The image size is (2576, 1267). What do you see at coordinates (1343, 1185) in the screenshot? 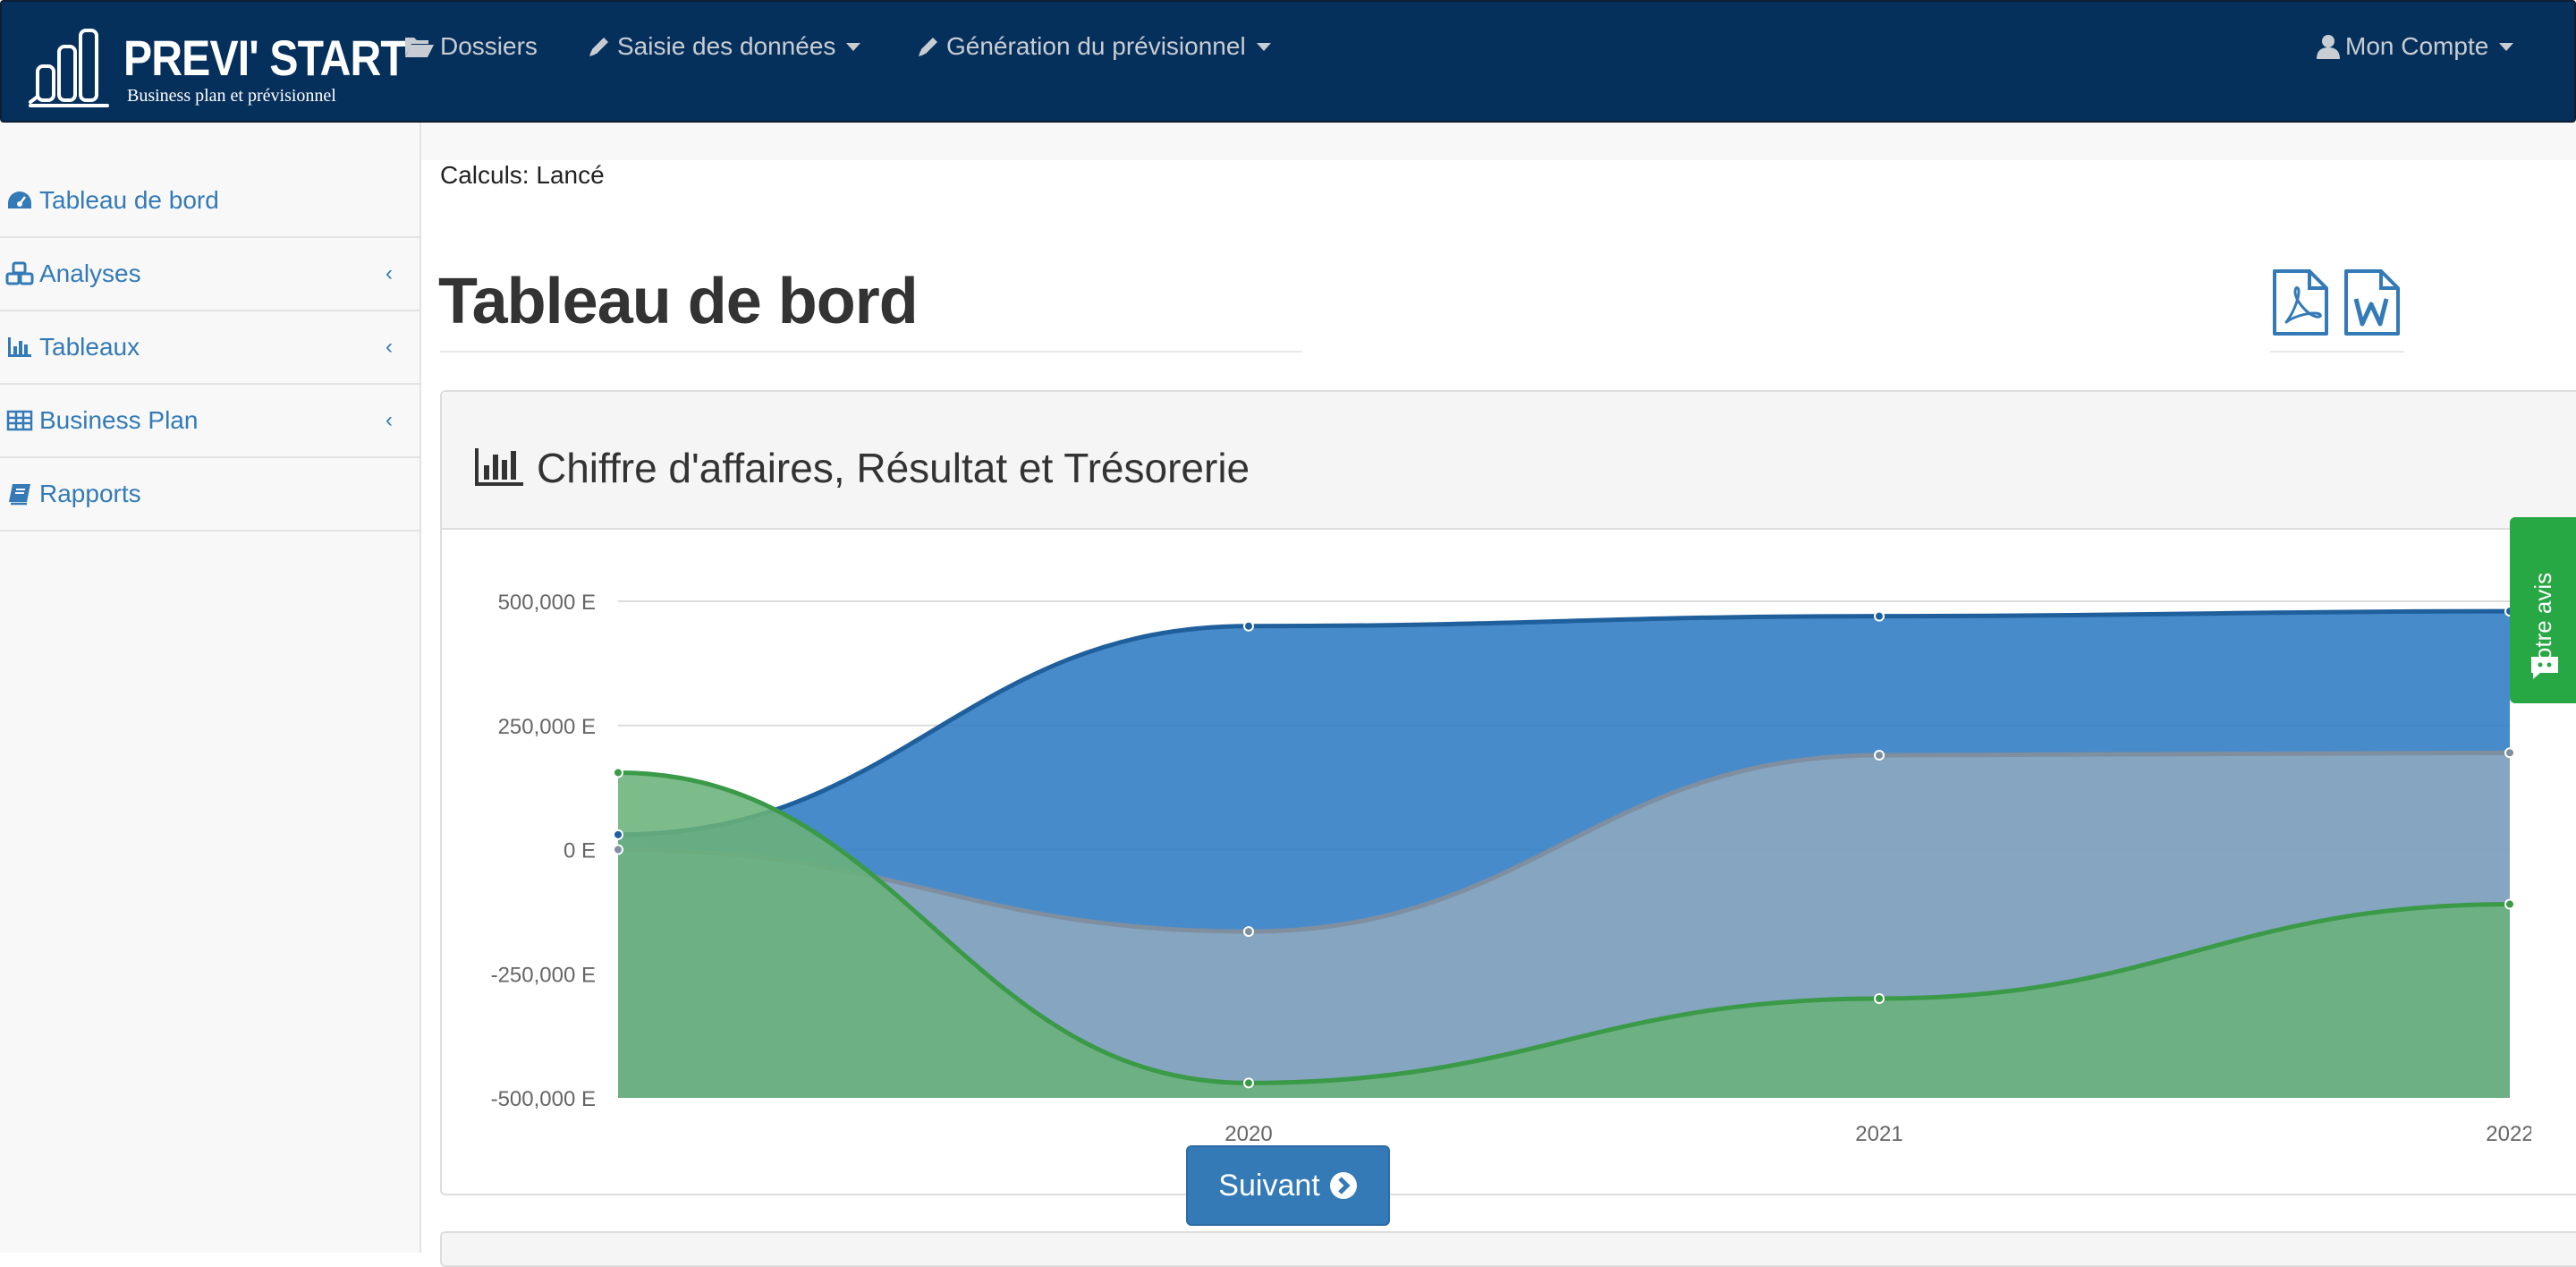
I see `chevron-circle-right-icon` at bounding box center [1343, 1185].